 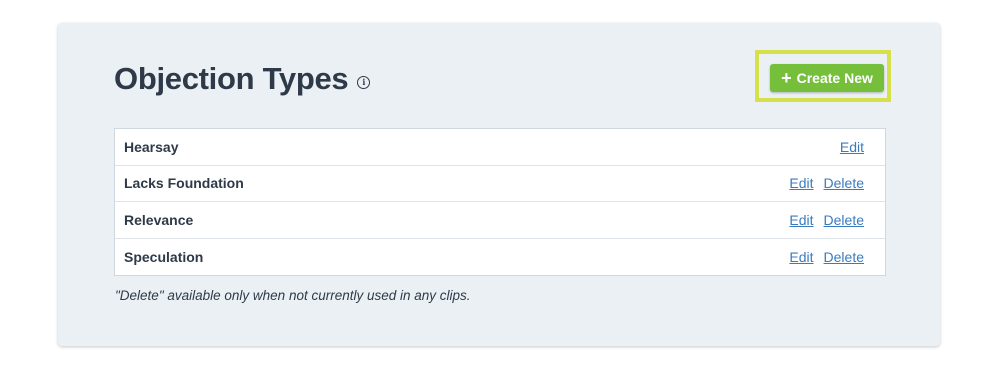 I want to click on plus-icon: +, so click(x=786, y=78).